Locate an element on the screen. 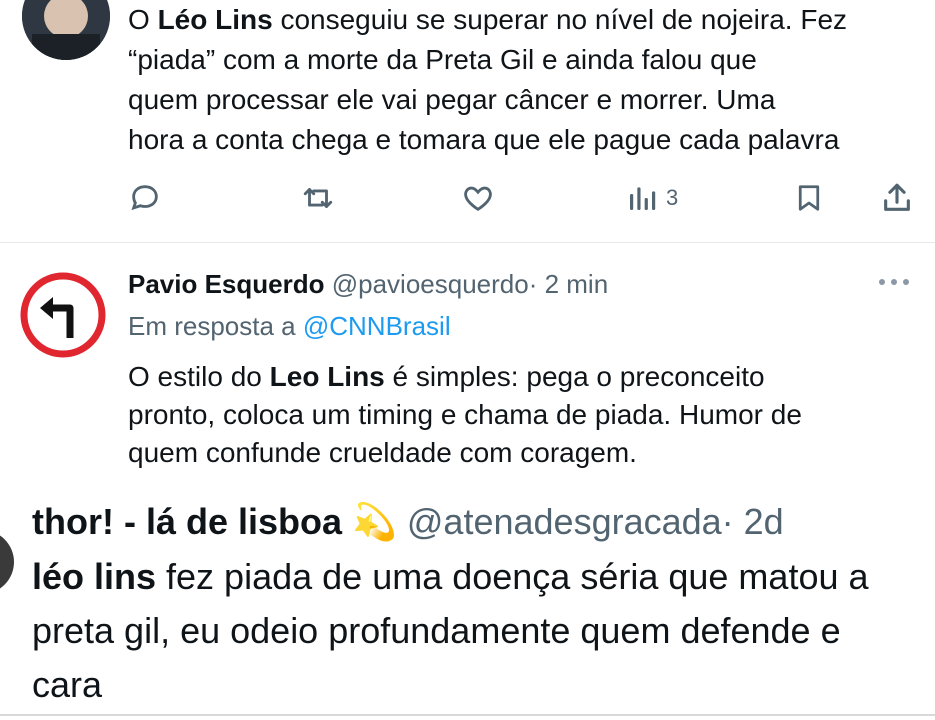  tweet-header: Pavio Esquerdo @pavioesquerdo· 2 min is located at coordinates (368, 284).